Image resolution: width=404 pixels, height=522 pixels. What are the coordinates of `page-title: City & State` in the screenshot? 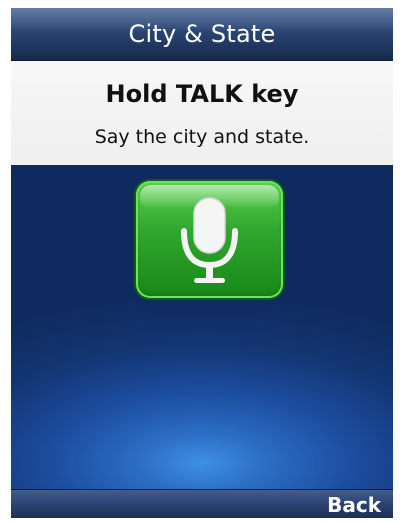 It's located at (202, 34).